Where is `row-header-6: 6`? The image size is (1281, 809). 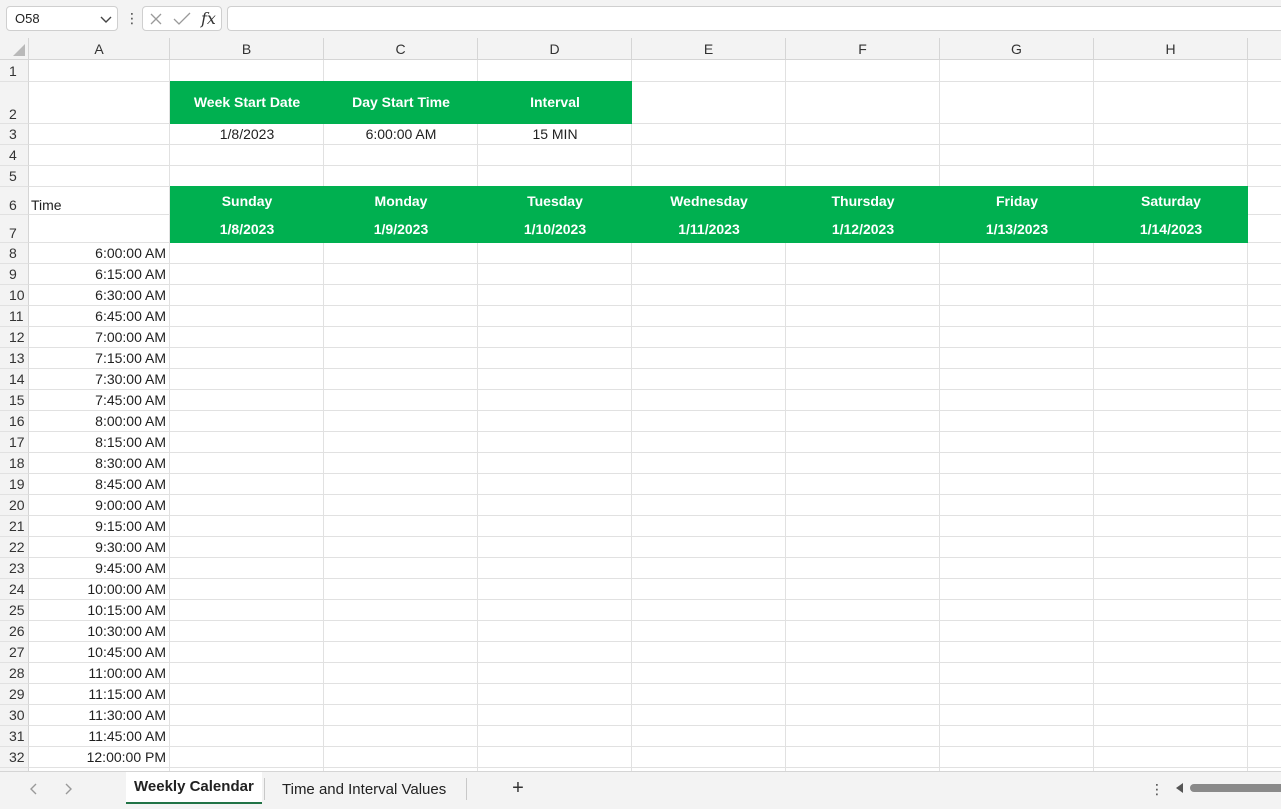 row-header-6: 6 is located at coordinates (14, 201).